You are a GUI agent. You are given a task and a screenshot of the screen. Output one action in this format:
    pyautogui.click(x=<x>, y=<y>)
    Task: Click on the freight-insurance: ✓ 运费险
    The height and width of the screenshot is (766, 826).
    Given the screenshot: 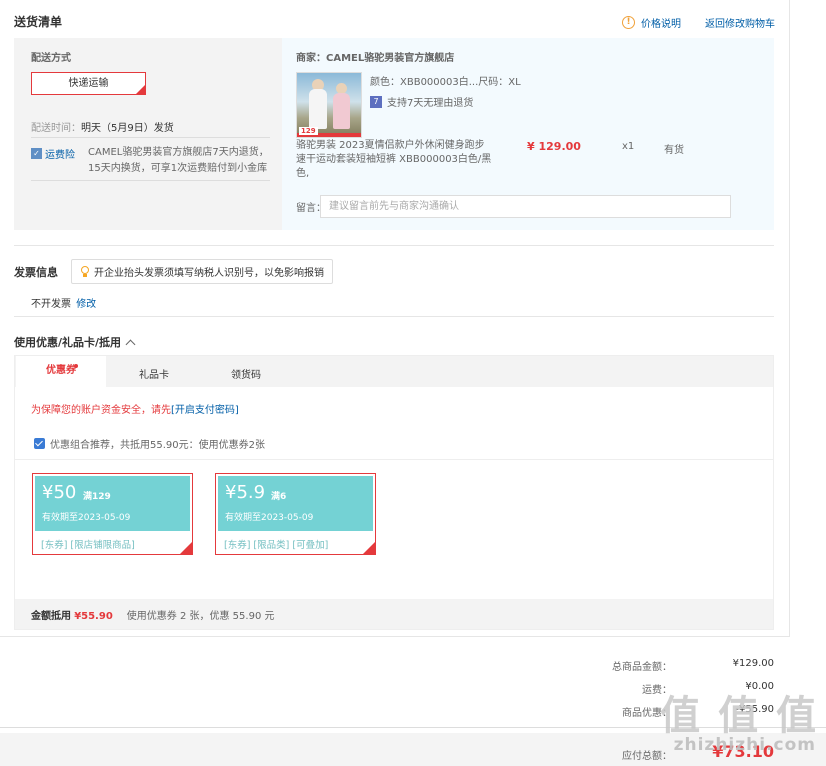 What is the action you would take?
    pyautogui.click(x=53, y=153)
    